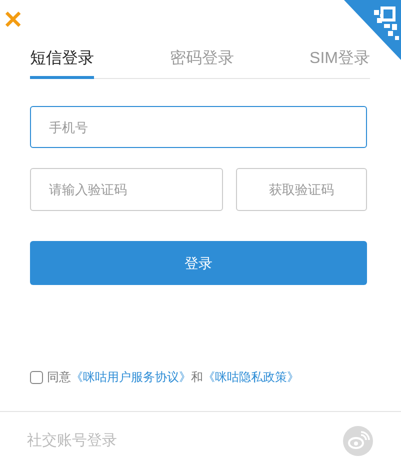 The image size is (401, 466). What do you see at coordinates (62, 60) in the screenshot?
I see `login-tab: 短信登录` at bounding box center [62, 60].